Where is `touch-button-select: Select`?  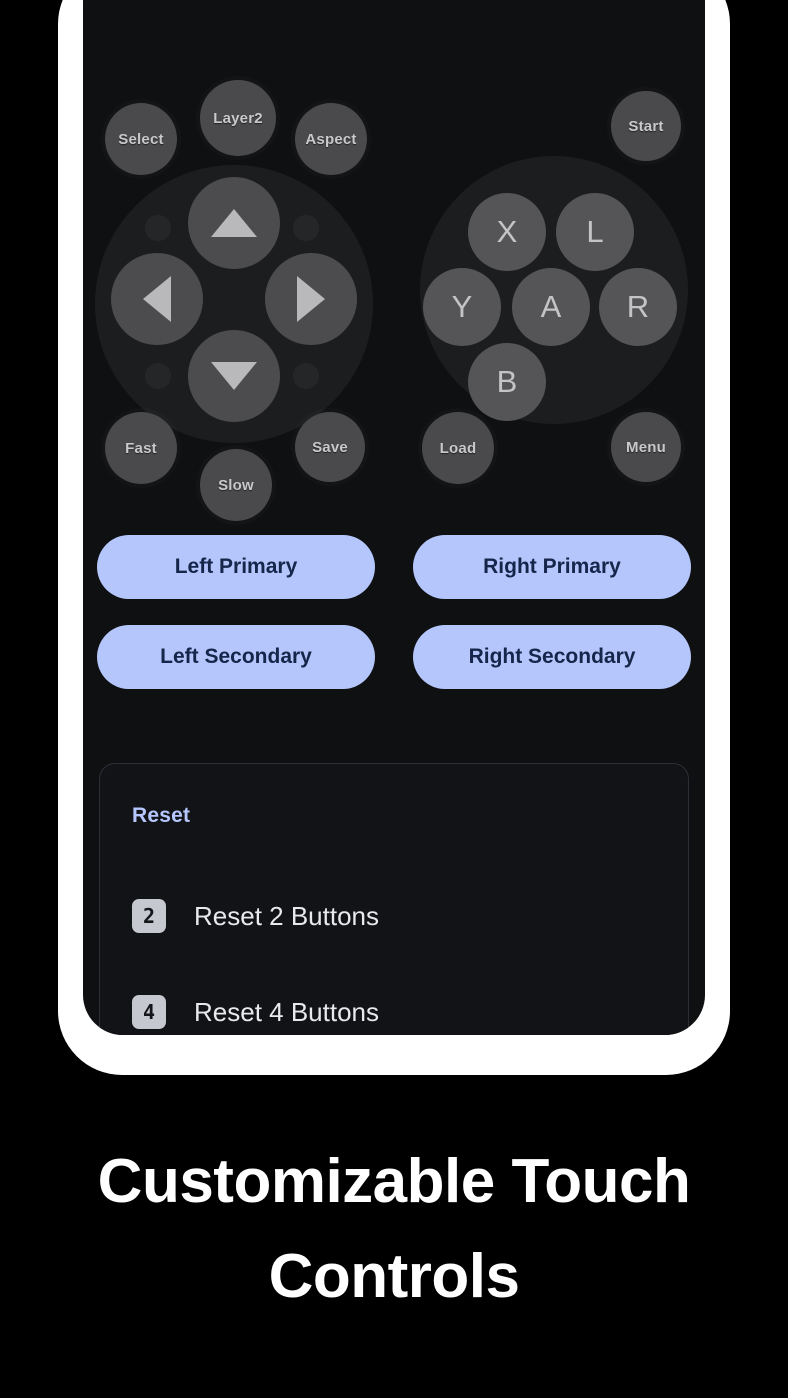
touch-button-select: Select is located at coordinates (141, 139).